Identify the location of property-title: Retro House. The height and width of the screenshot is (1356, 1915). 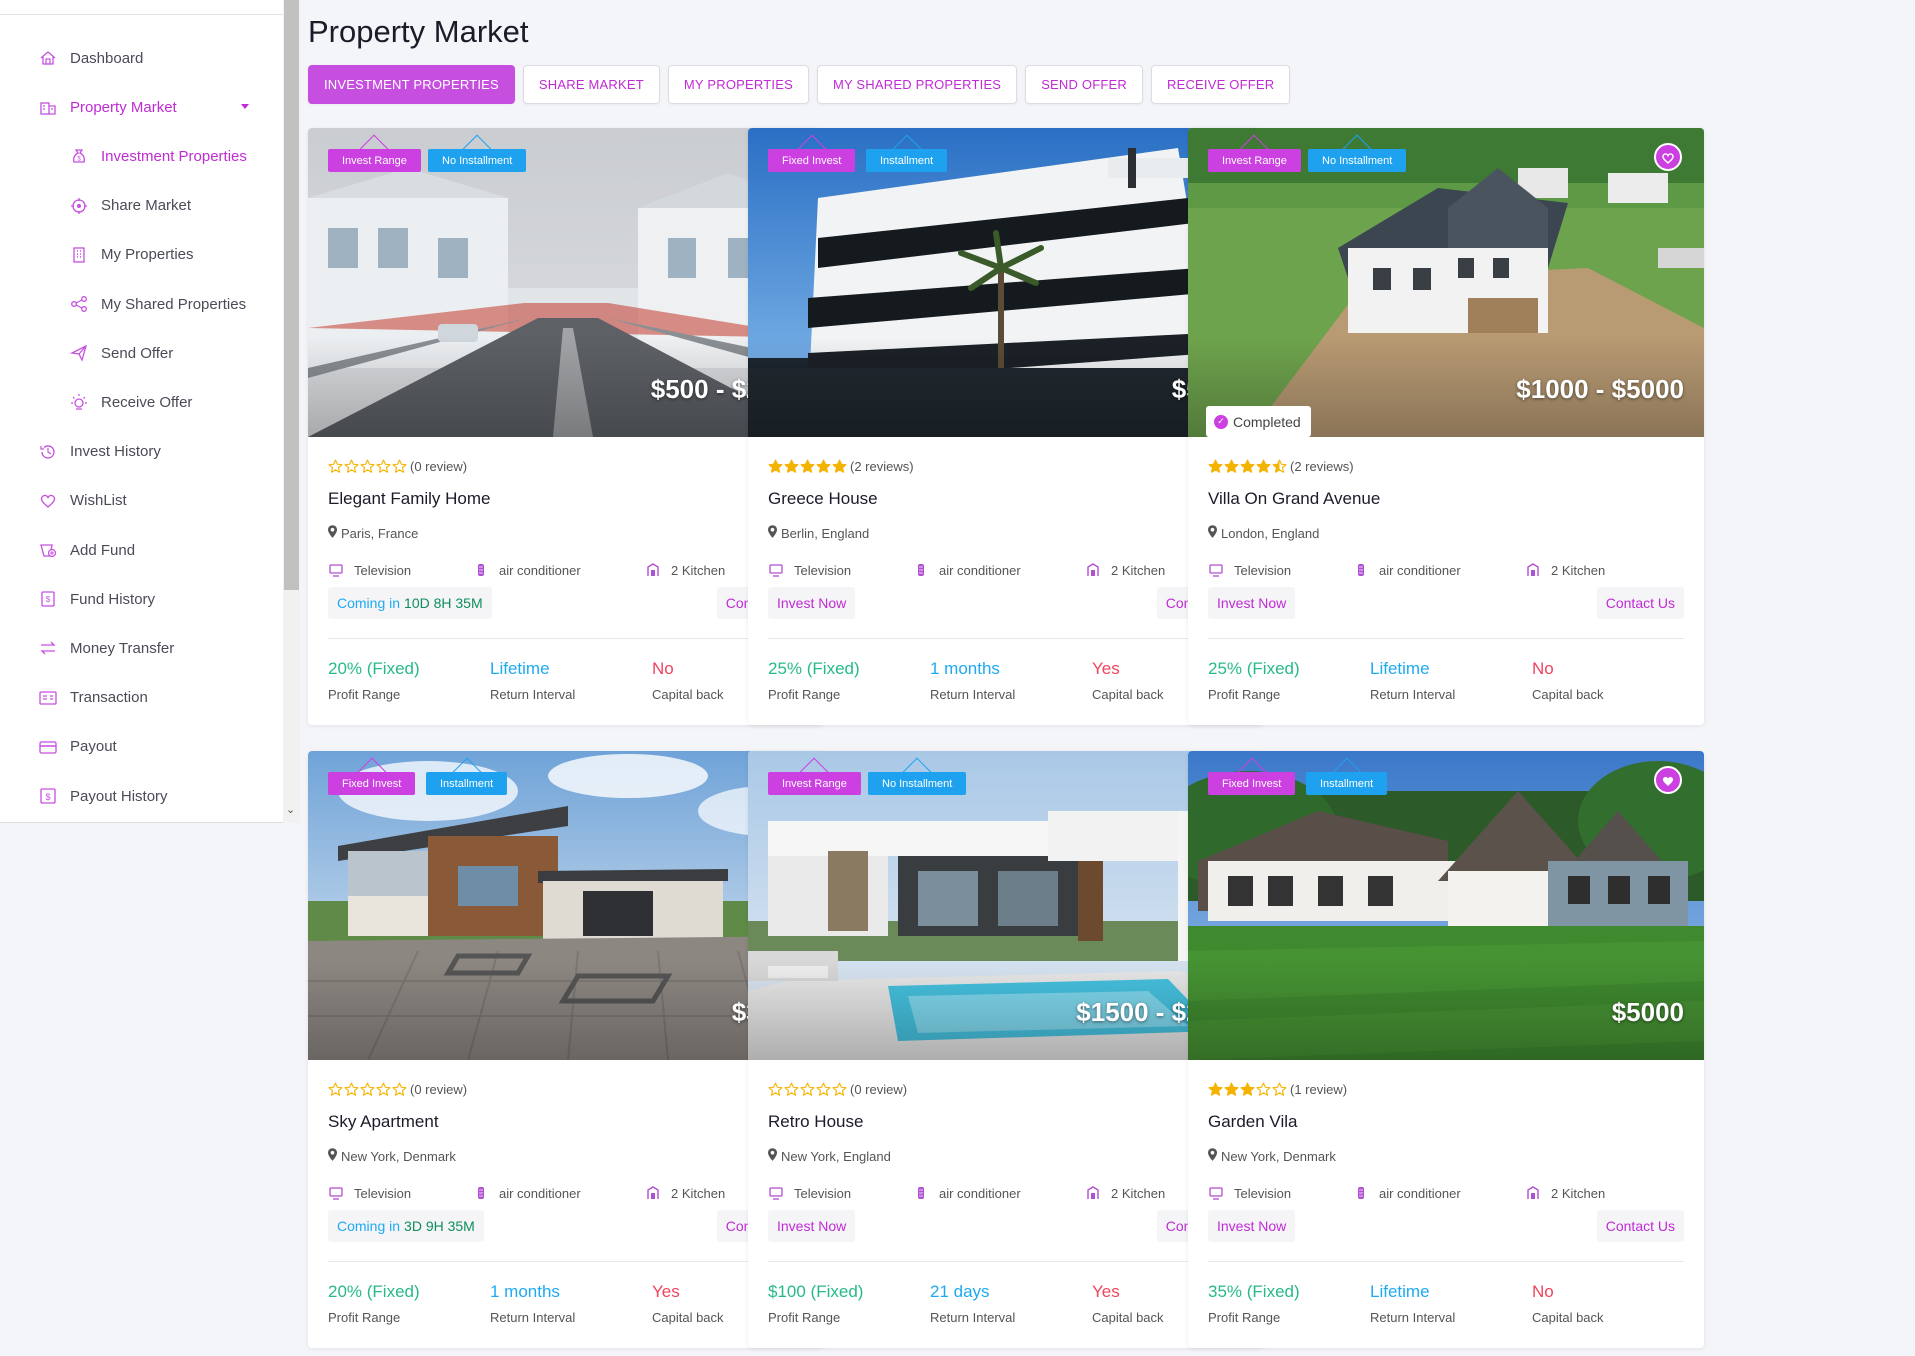
(815, 1122).